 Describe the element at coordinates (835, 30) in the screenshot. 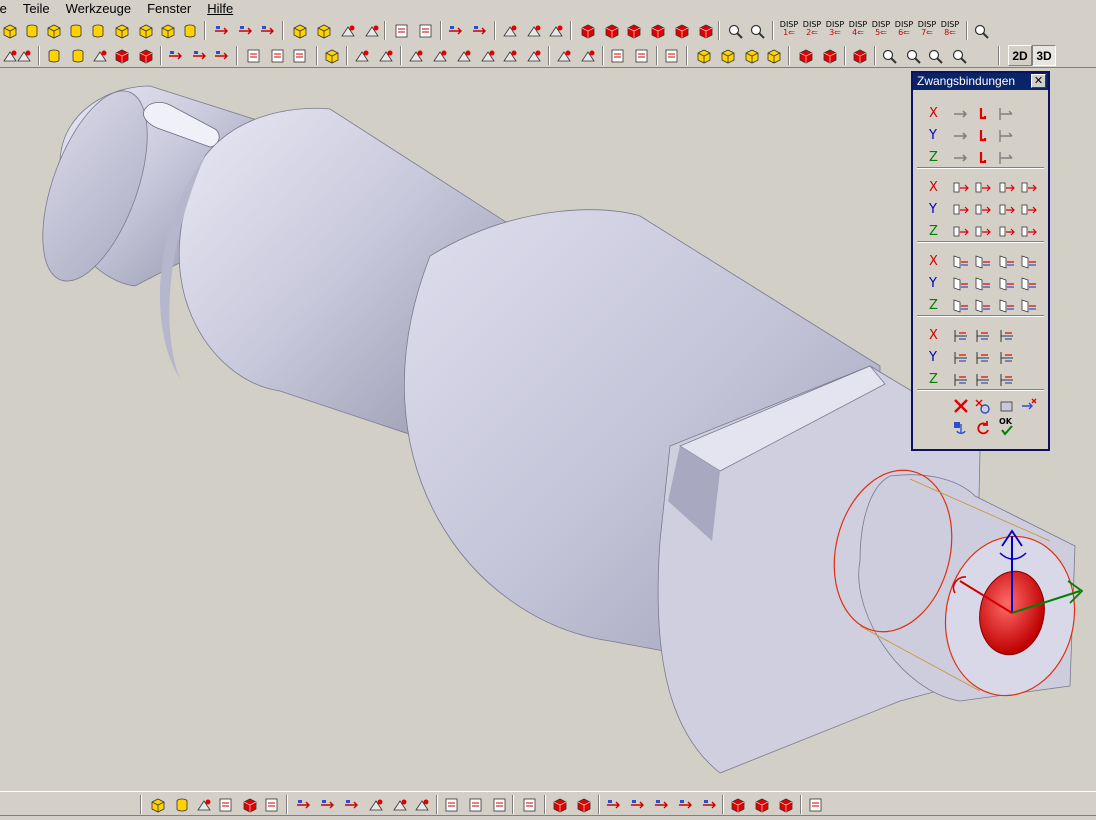

I see `disp-button-3: DISP 3⇐` at that location.